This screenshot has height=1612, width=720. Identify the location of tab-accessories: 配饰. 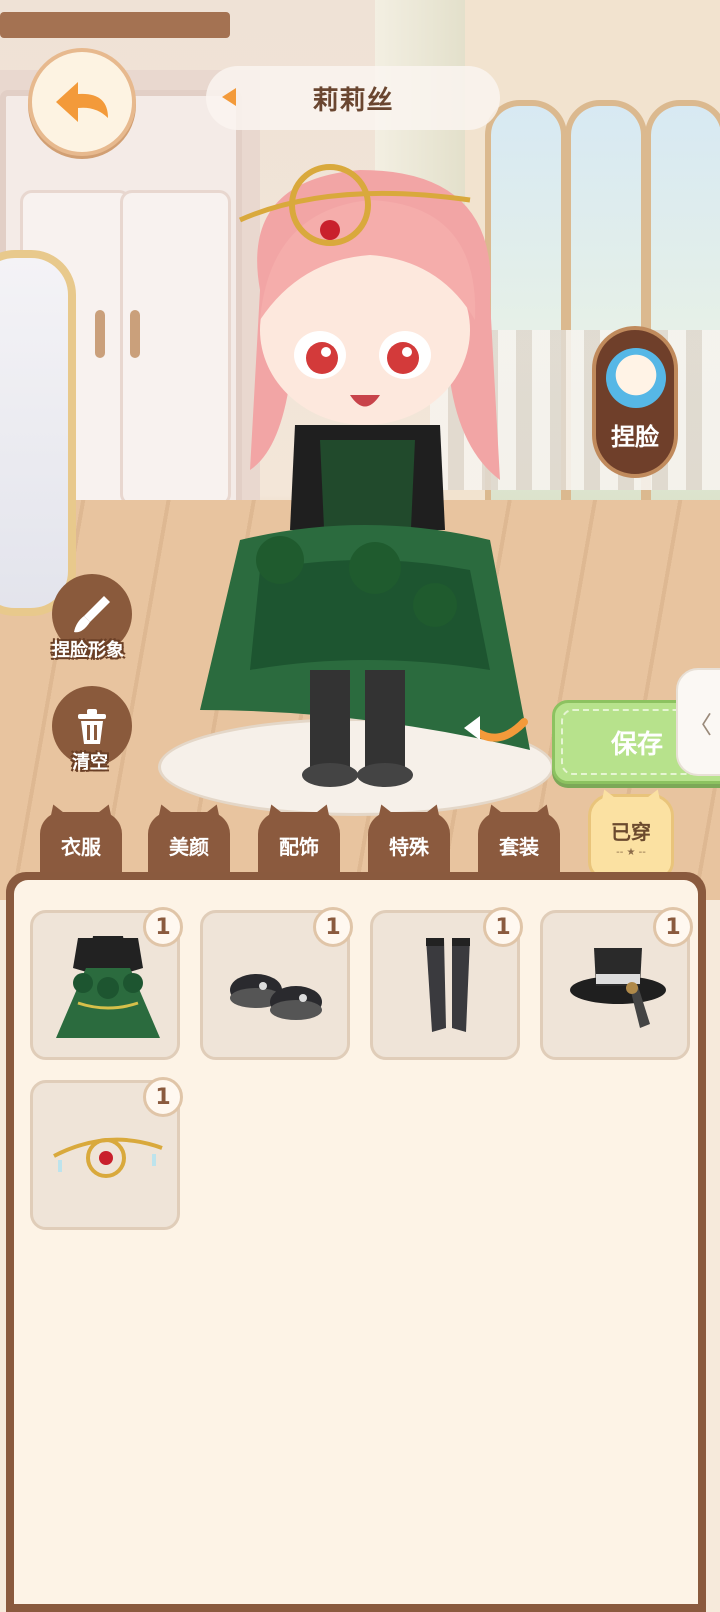
(299, 845).